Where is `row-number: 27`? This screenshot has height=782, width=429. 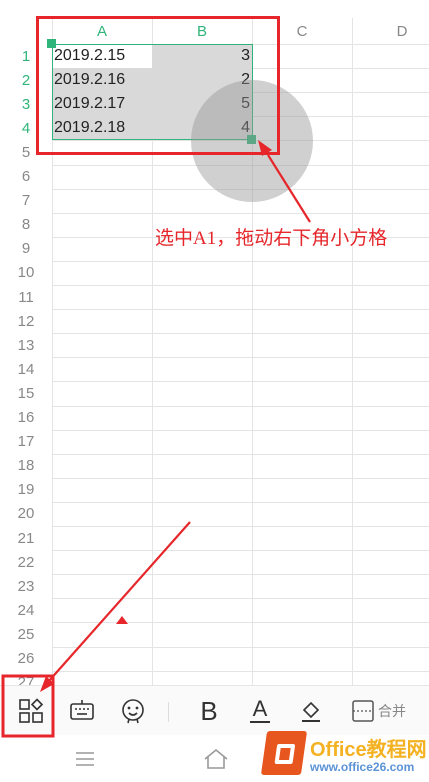 row-number: 27 is located at coordinates (26, 678).